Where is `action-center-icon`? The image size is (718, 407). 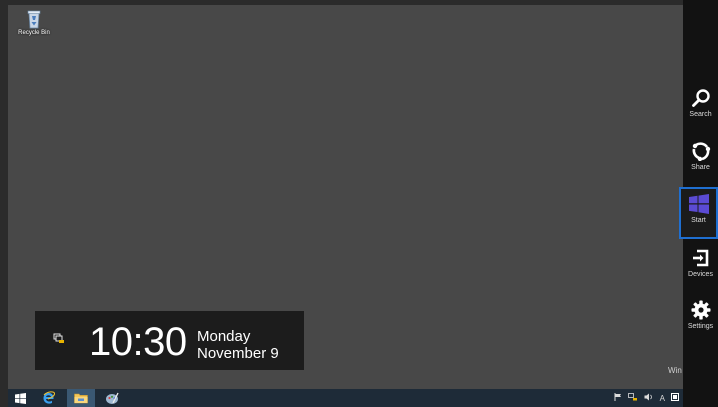 action-center-icon is located at coordinates (675, 398).